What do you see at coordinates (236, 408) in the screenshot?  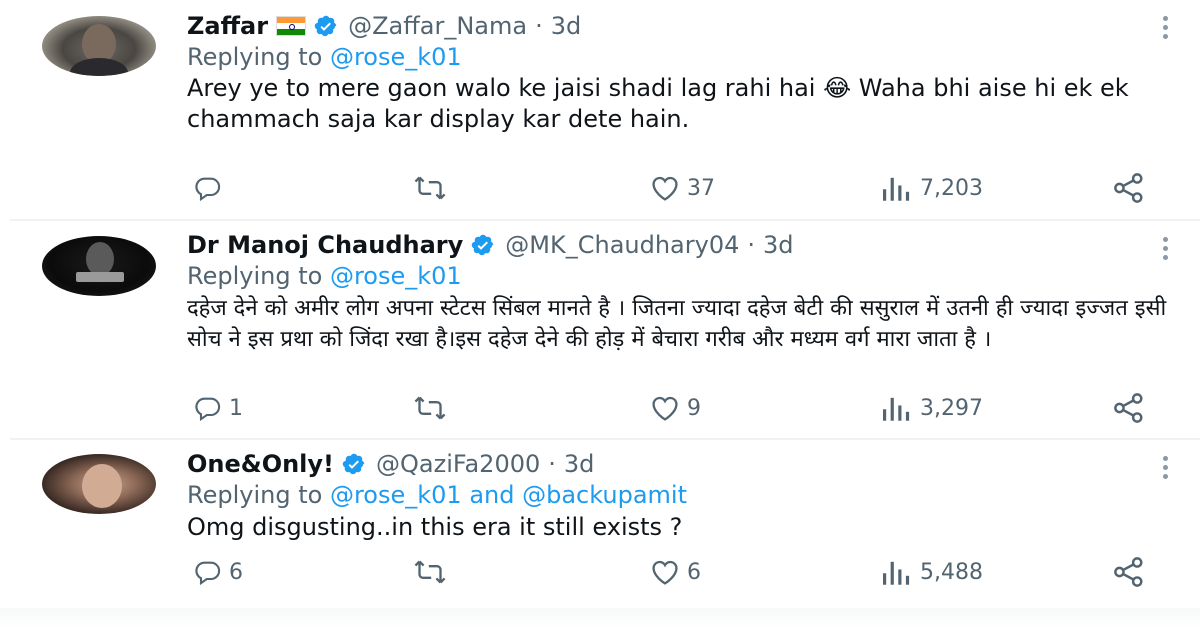 I see `reply-count: 1` at bounding box center [236, 408].